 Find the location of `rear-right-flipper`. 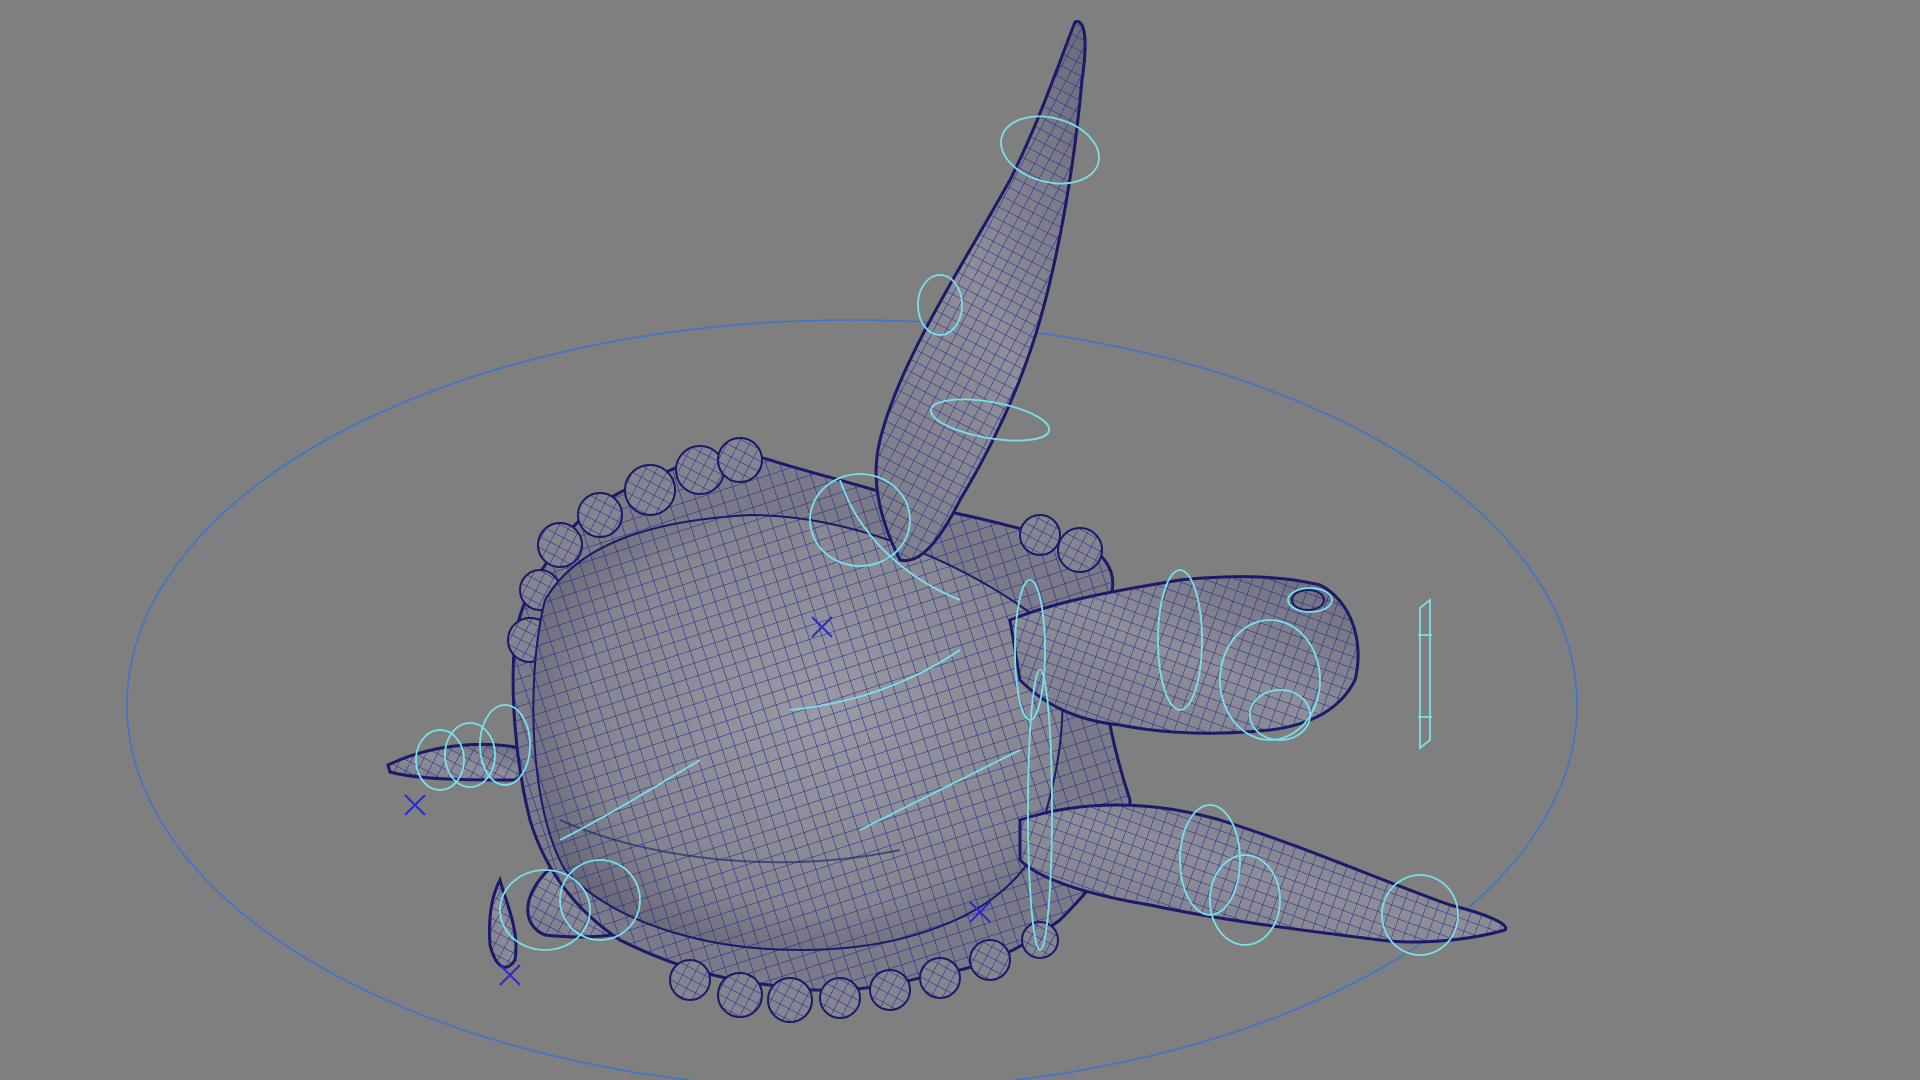

rear-right-flipper is located at coordinates (1263, 873).